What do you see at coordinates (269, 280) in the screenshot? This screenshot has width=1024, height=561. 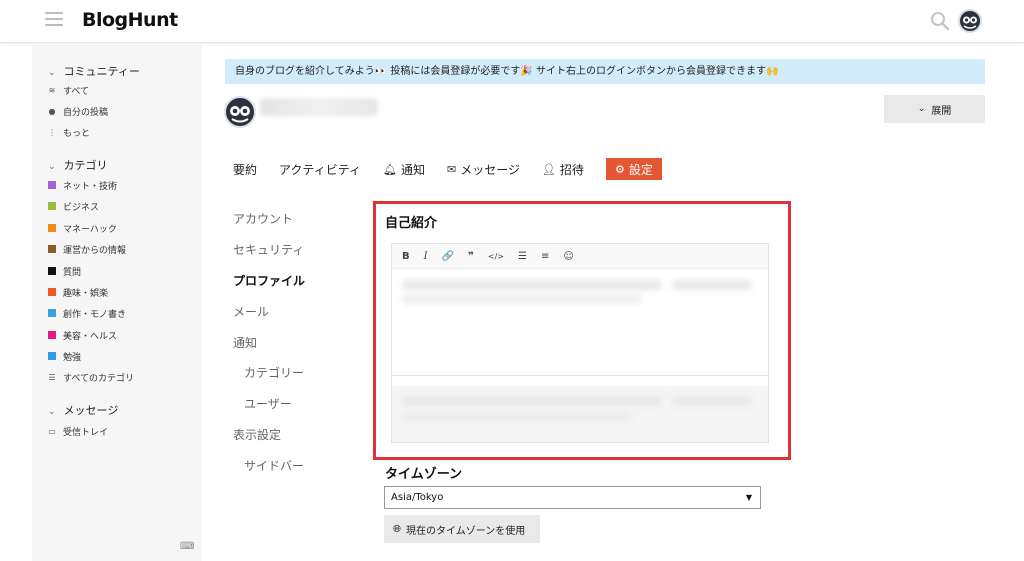 I see `settings-nav-profile: プロファイル` at bounding box center [269, 280].